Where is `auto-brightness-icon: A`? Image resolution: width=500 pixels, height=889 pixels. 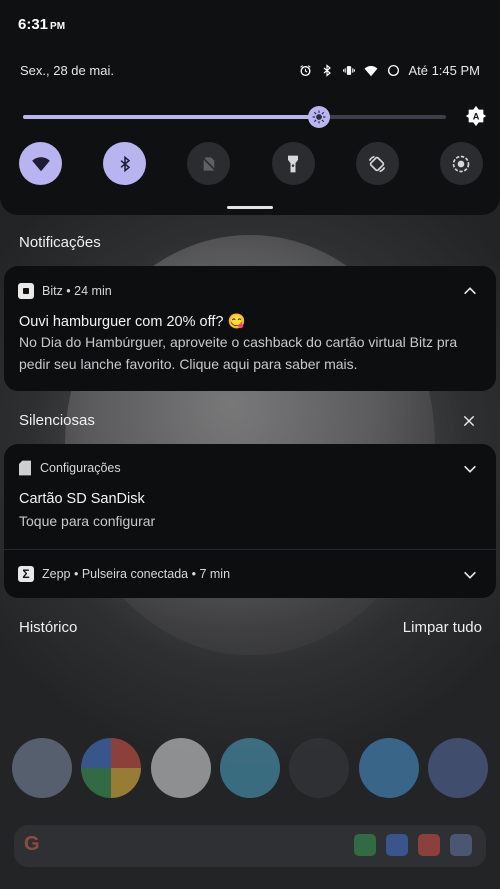
auto-brightness-icon: A is located at coordinates (476, 116).